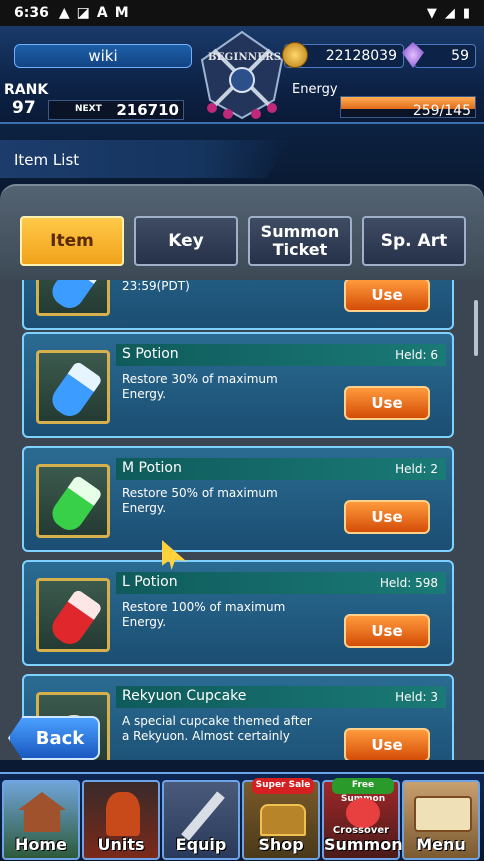  Describe the element at coordinates (443, 814) in the screenshot. I see `book-icon` at that location.